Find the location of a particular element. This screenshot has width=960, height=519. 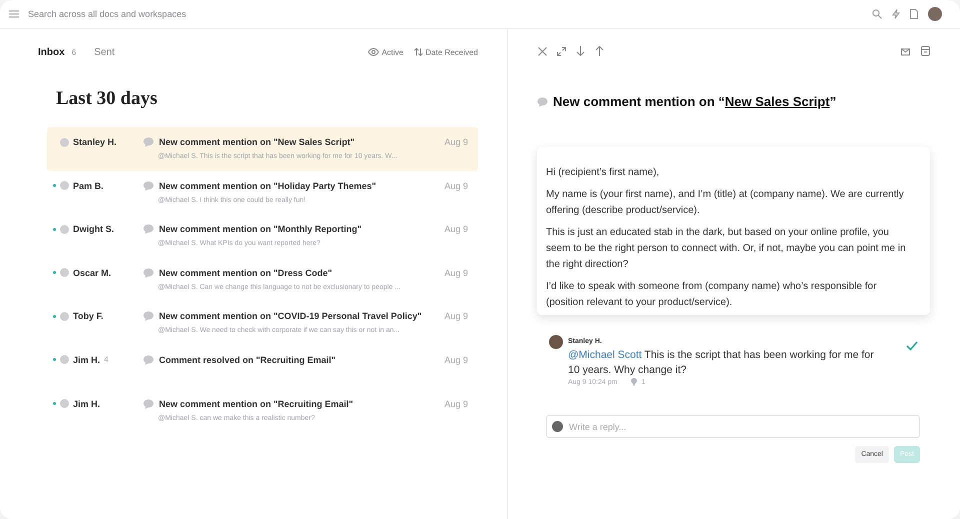

lightning-icon is located at coordinates (896, 14).